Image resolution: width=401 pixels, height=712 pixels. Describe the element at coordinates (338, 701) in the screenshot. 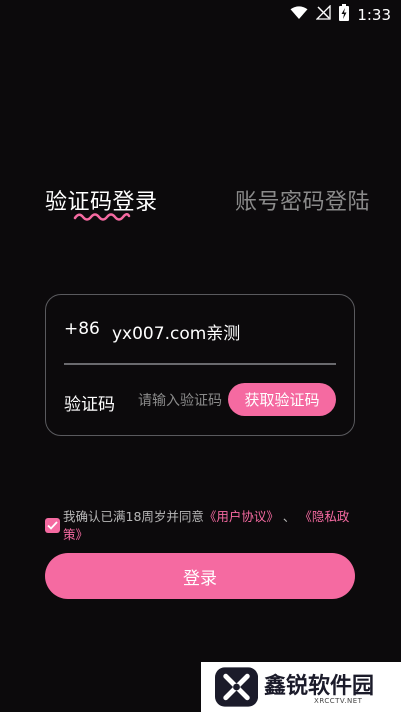

I see `watermark-subtitle: XRCCTV.NET` at that location.